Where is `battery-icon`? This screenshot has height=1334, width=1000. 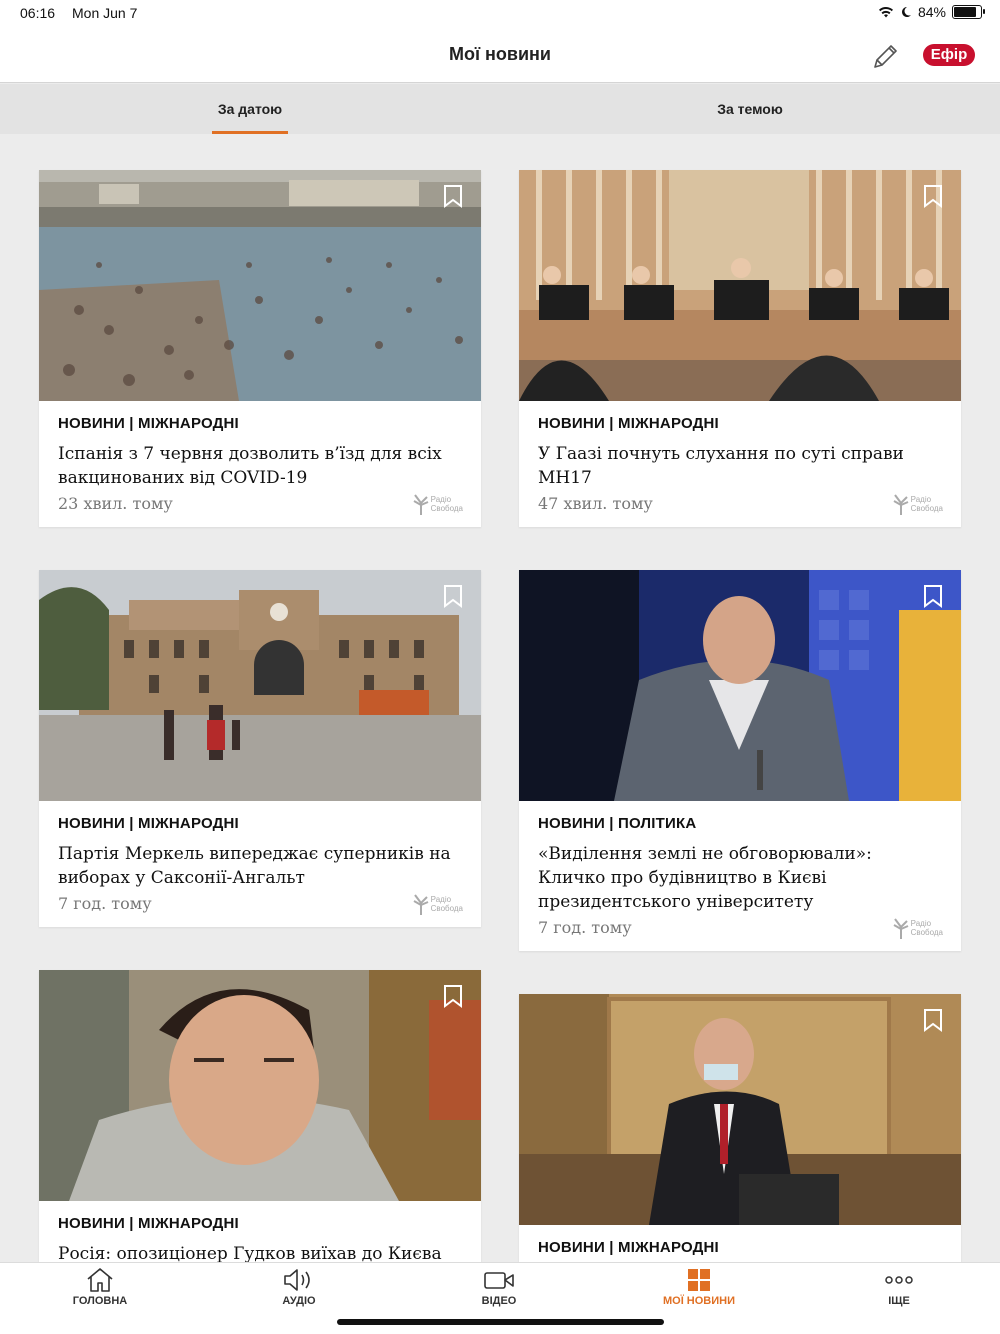 battery-icon is located at coordinates (968, 12).